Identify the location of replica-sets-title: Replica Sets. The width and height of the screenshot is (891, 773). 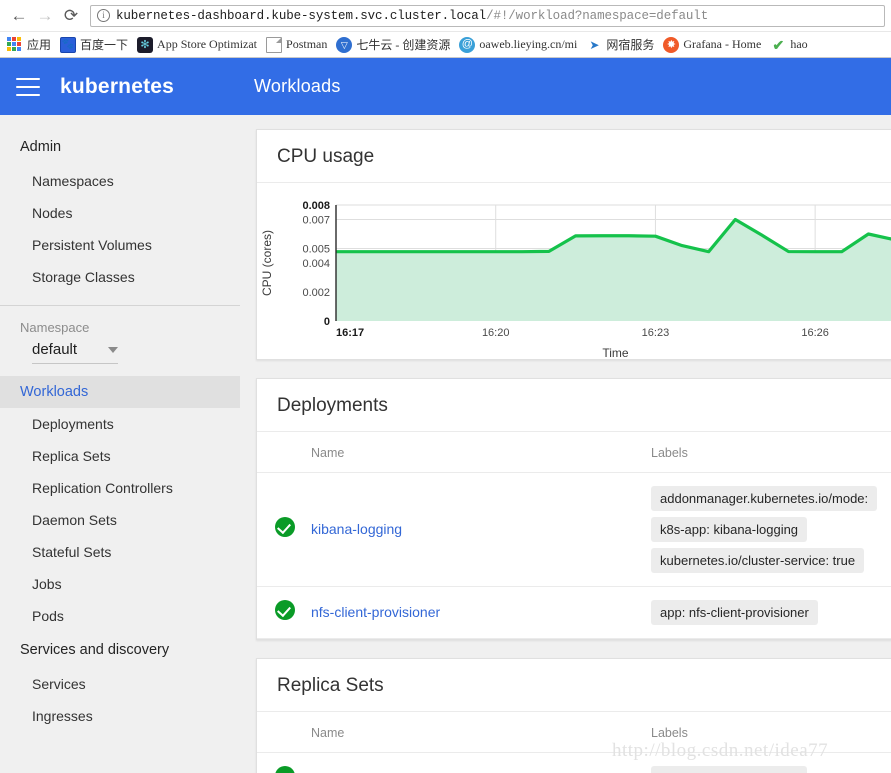
(330, 685).